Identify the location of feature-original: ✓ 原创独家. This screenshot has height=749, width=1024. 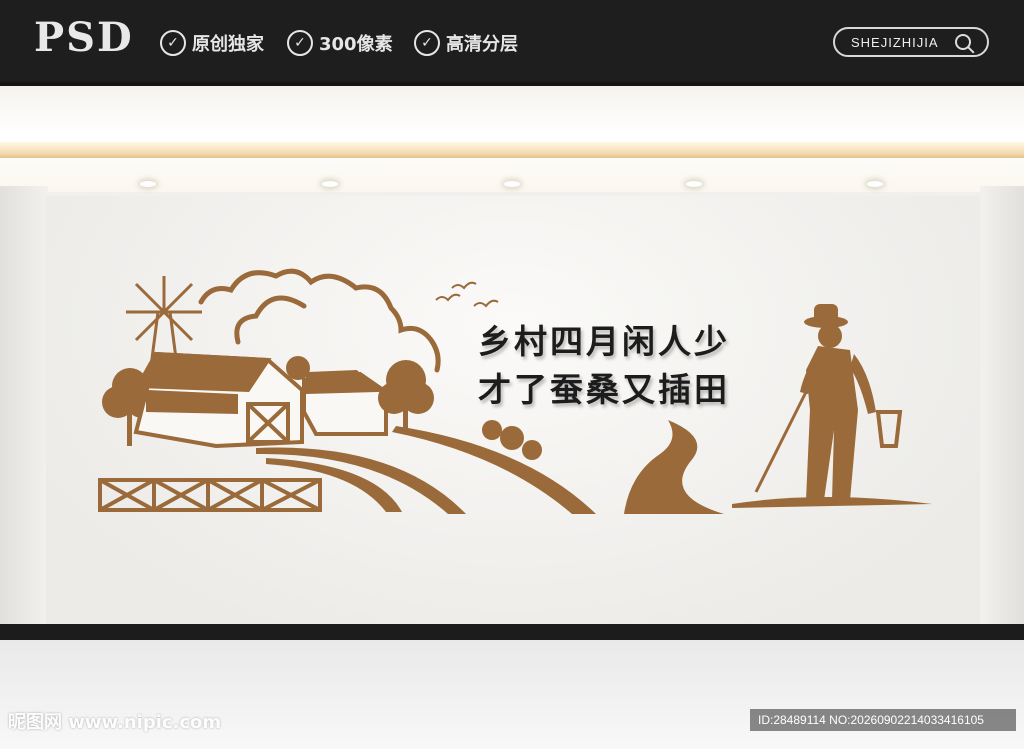
(212, 43).